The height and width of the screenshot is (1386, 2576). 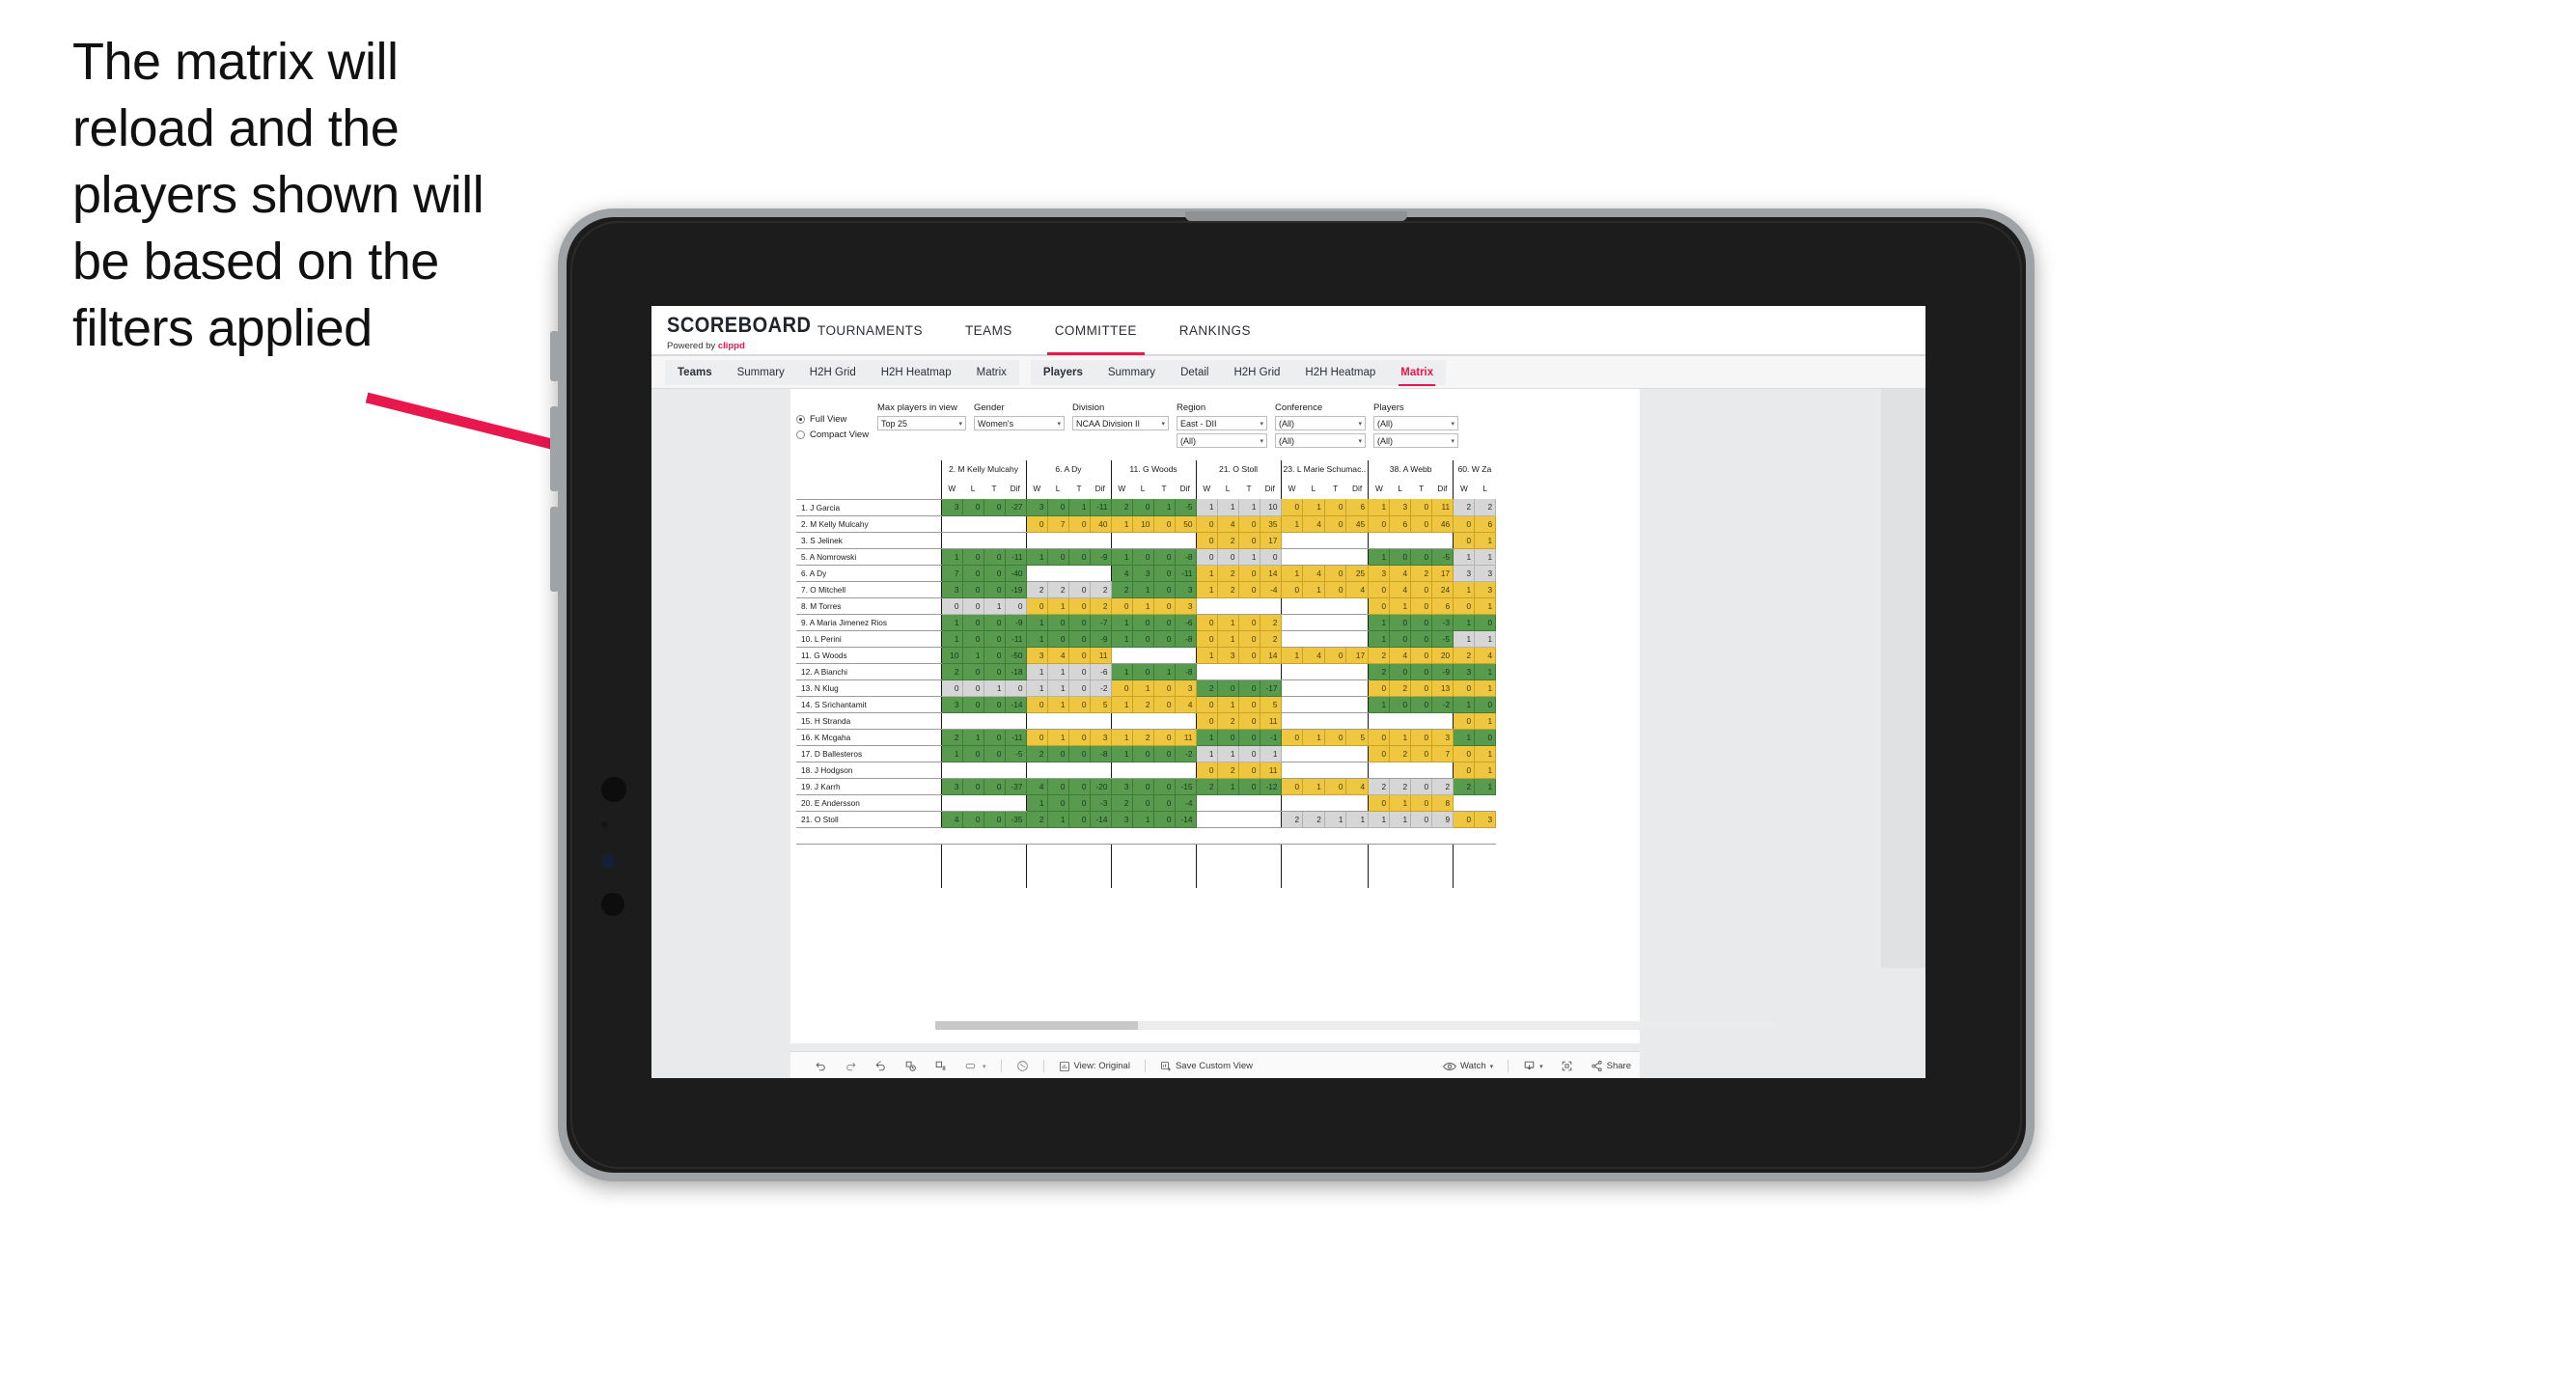 I want to click on matrix-cell: 35, so click(x=1271, y=524).